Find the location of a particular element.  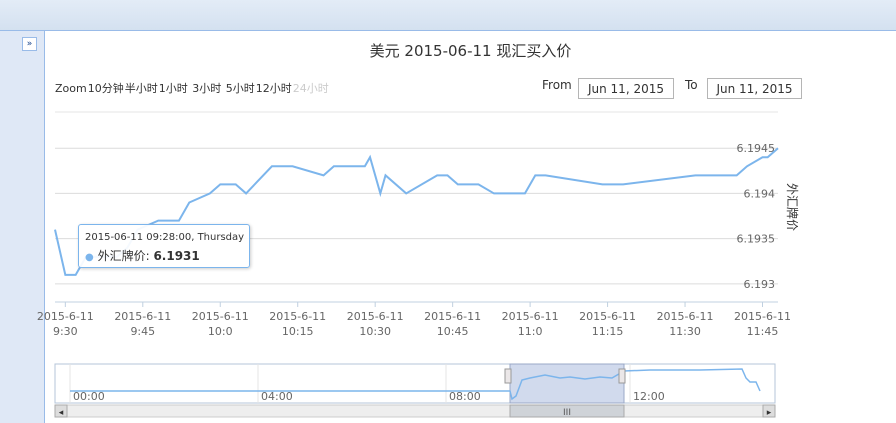

y-tick-label: 6.1935 is located at coordinates (756, 239).